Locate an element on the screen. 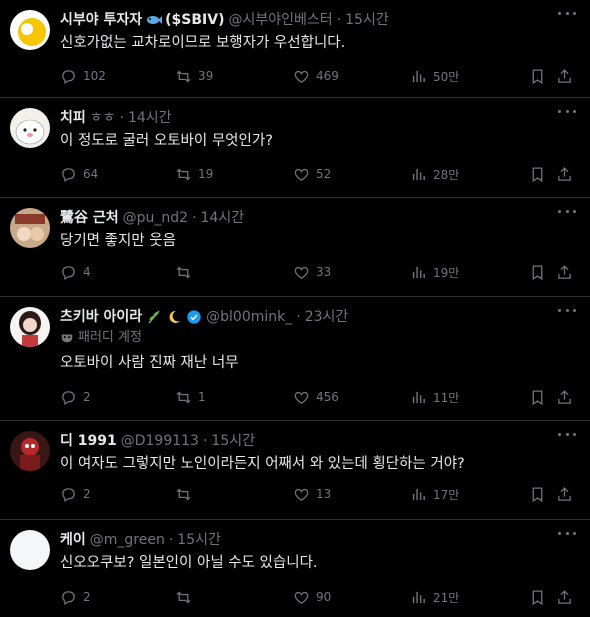  action-bar: 102 39 469 50만 is located at coordinates (320, 76).